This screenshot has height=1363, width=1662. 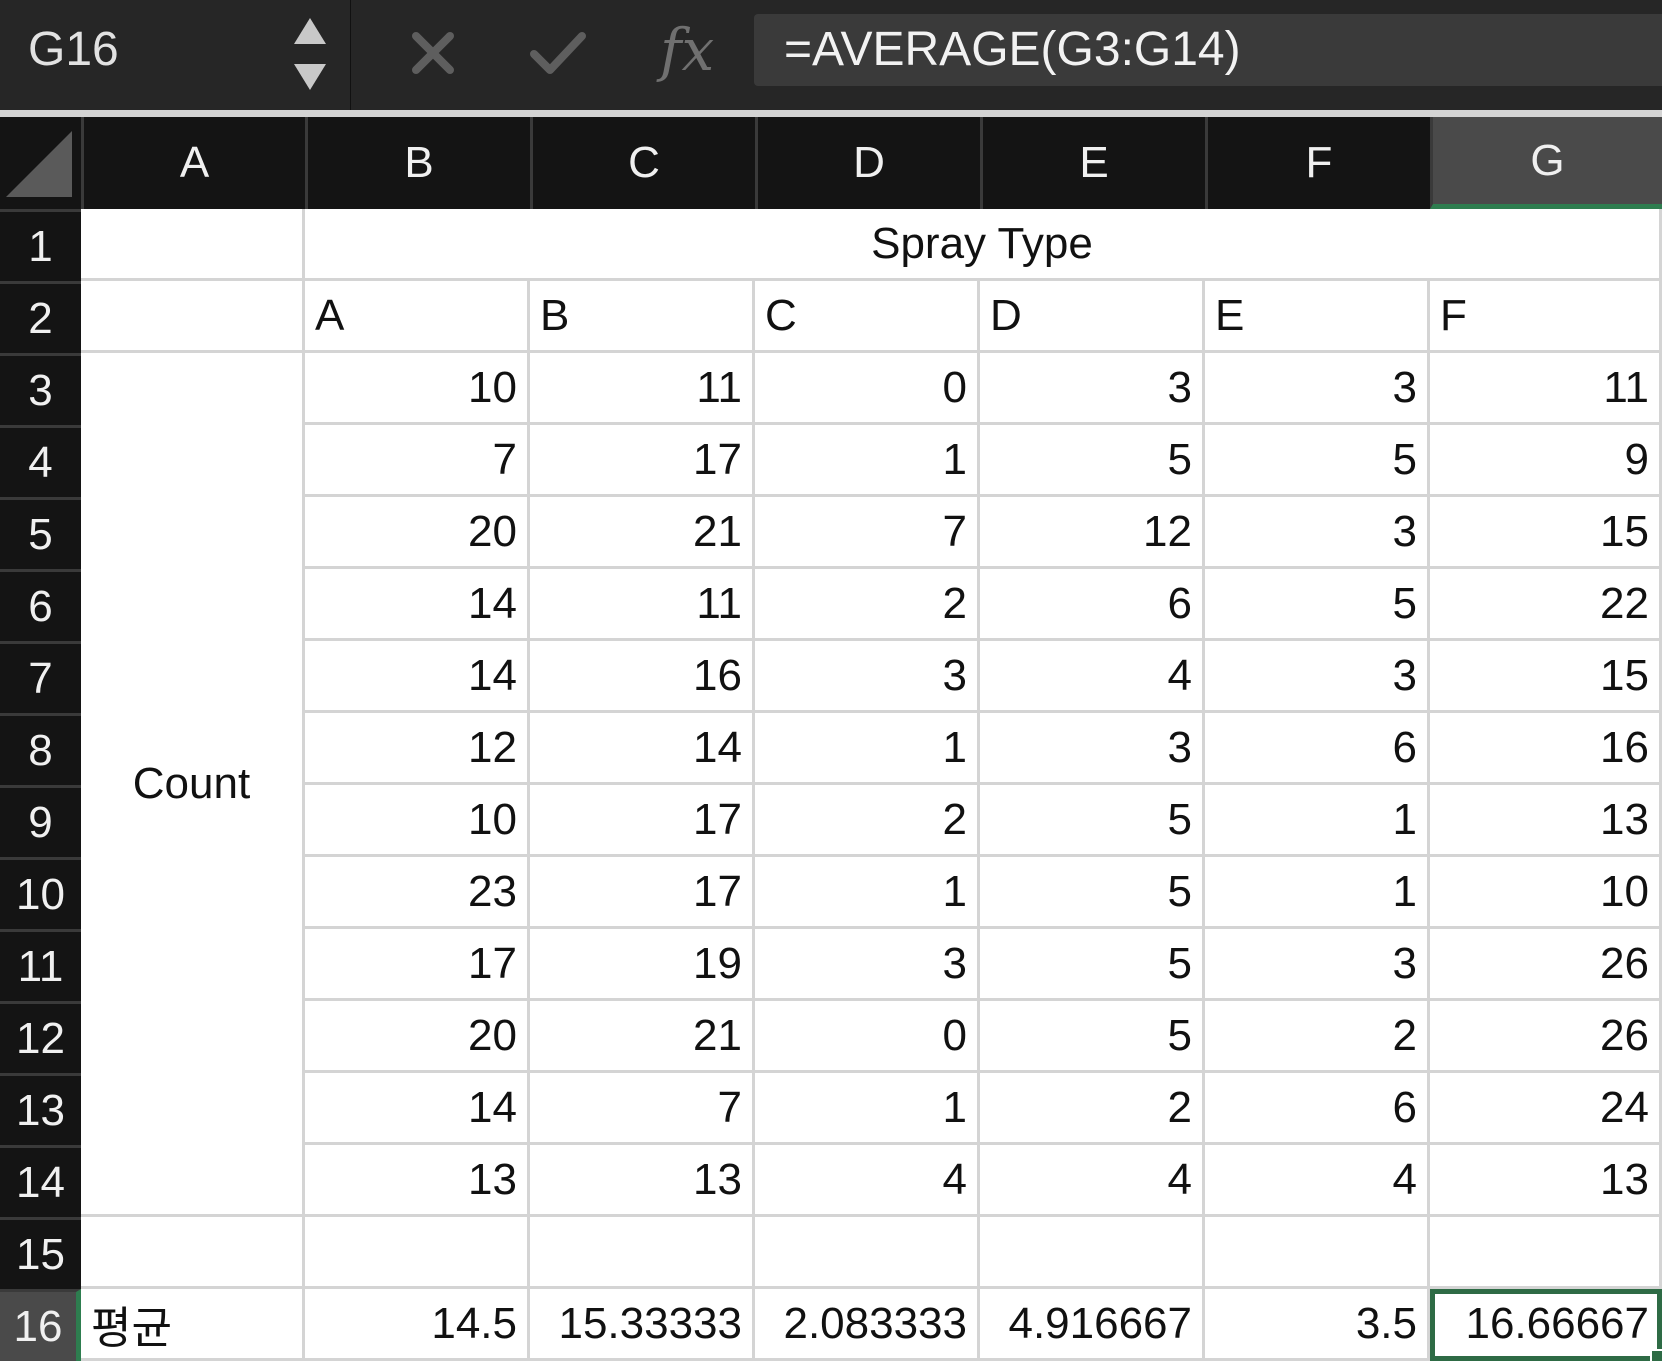 What do you see at coordinates (1546, 965) in the screenshot?
I see `count-cell: 26` at bounding box center [1546, 965].